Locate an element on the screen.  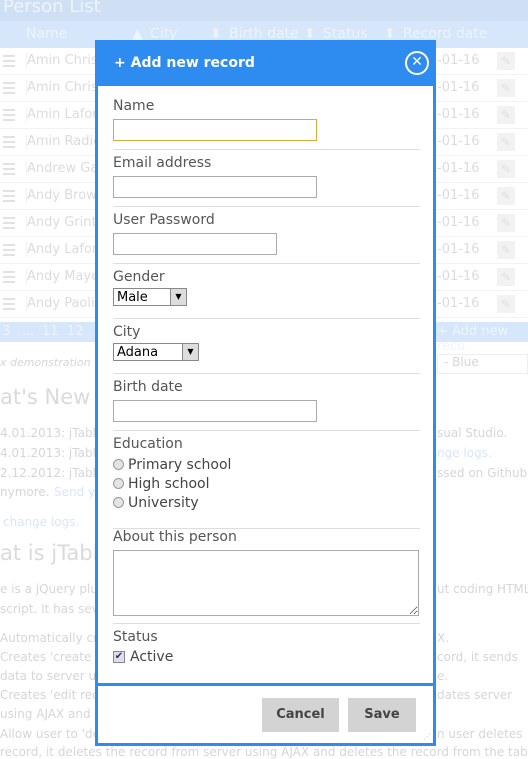
desc-line: sual Studio. is located at coordinates (472, 433).